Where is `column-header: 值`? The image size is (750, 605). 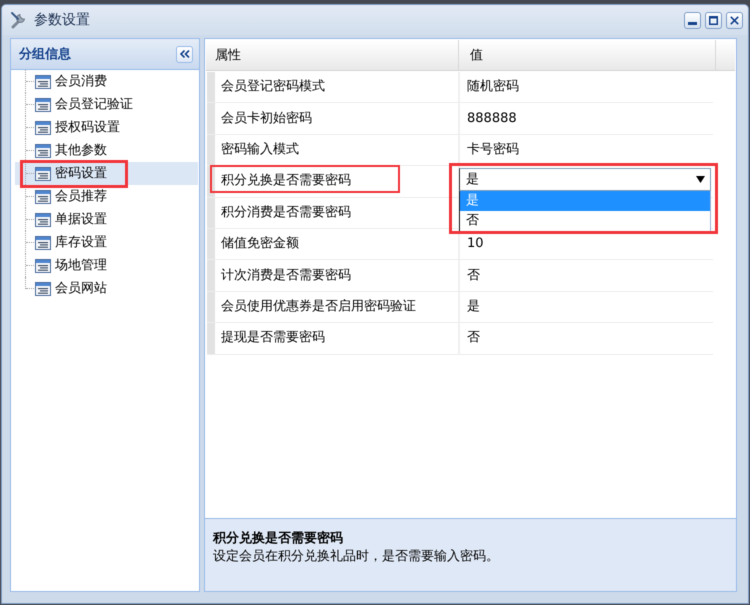
column-header: 值 is located at coordinates (587, 55).